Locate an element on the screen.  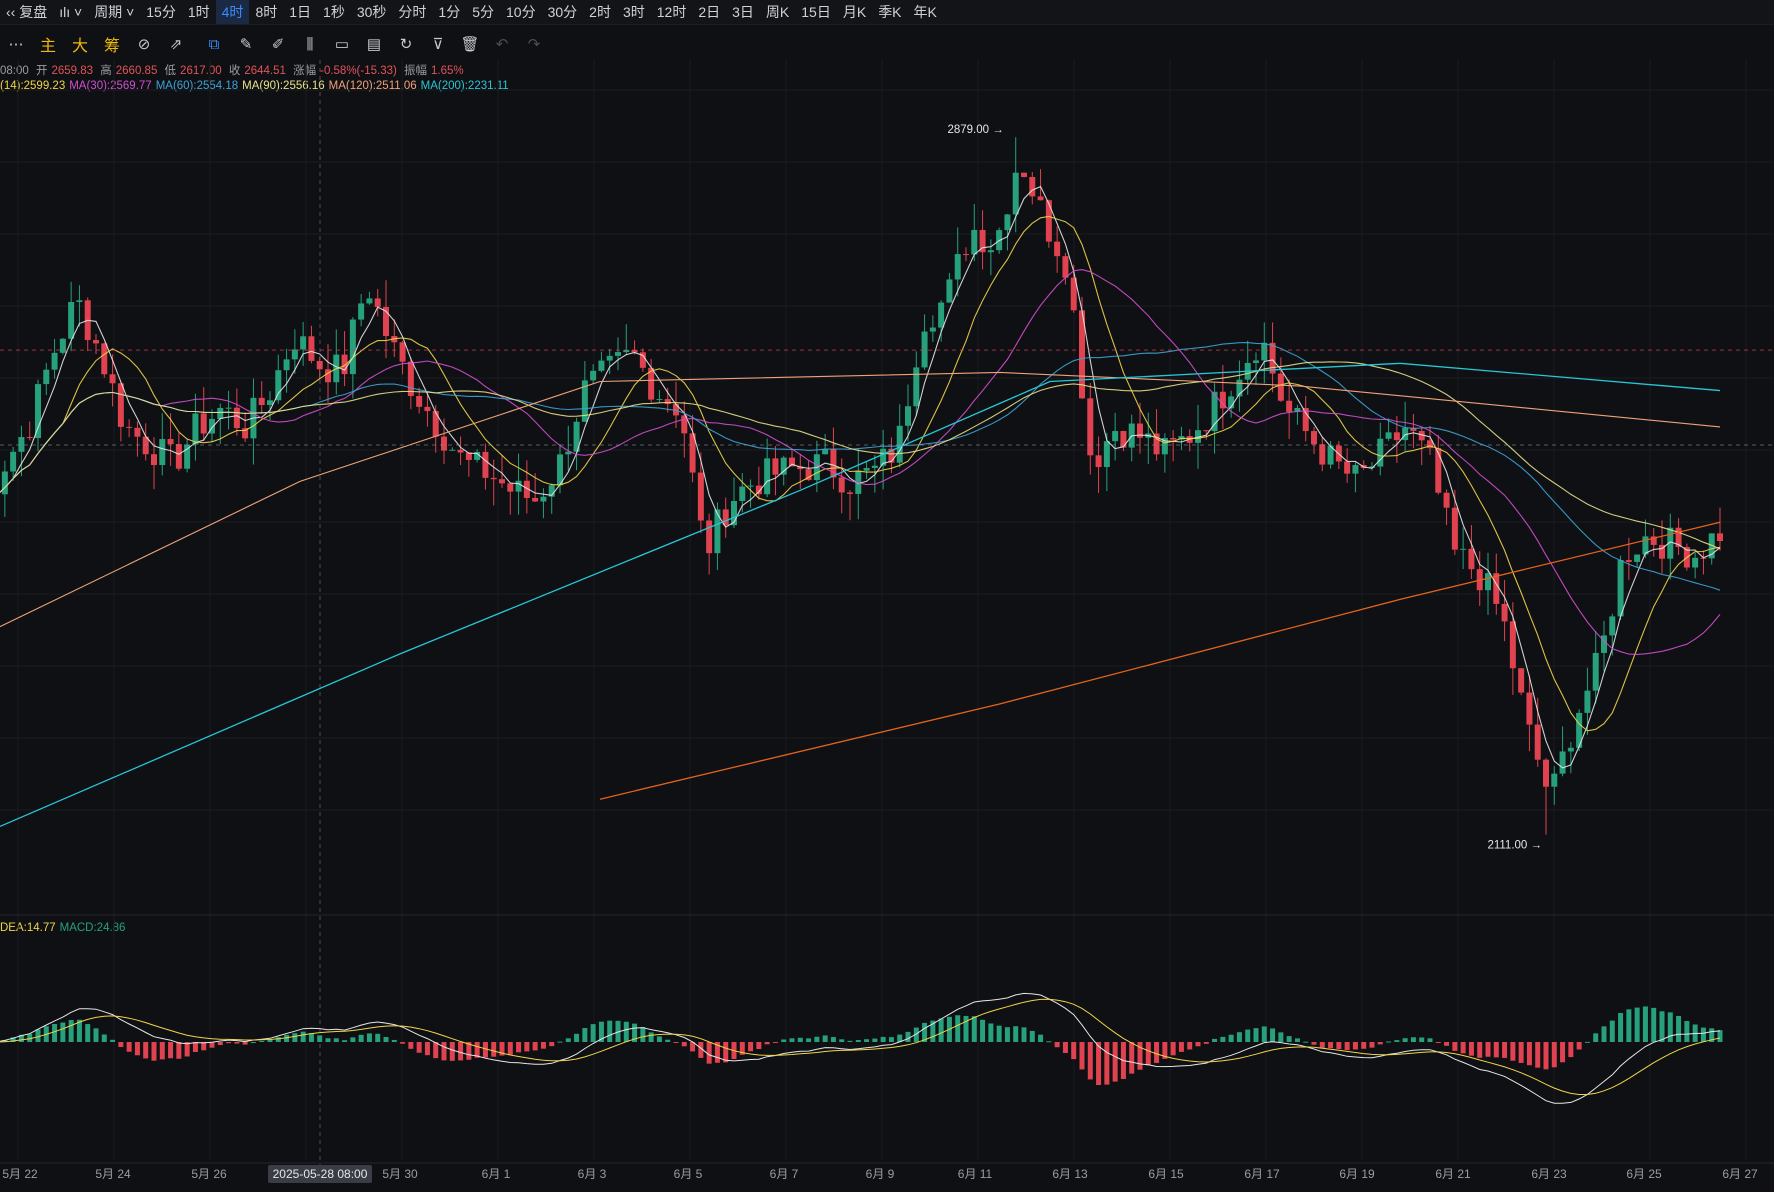
interval-15: 3时 is located at coordinates (634, 12).